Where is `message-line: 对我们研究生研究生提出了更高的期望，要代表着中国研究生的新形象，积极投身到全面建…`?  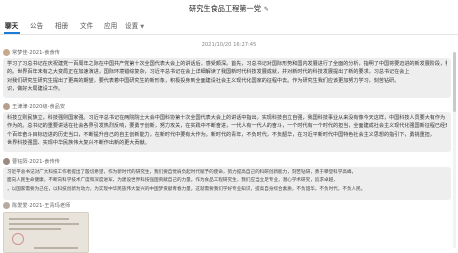
message-line: 对我们研究生研究生提出了更高的期望，要代表着中国研究生的新形象，积极投身到全面建… is located at coordinates (203, 80).